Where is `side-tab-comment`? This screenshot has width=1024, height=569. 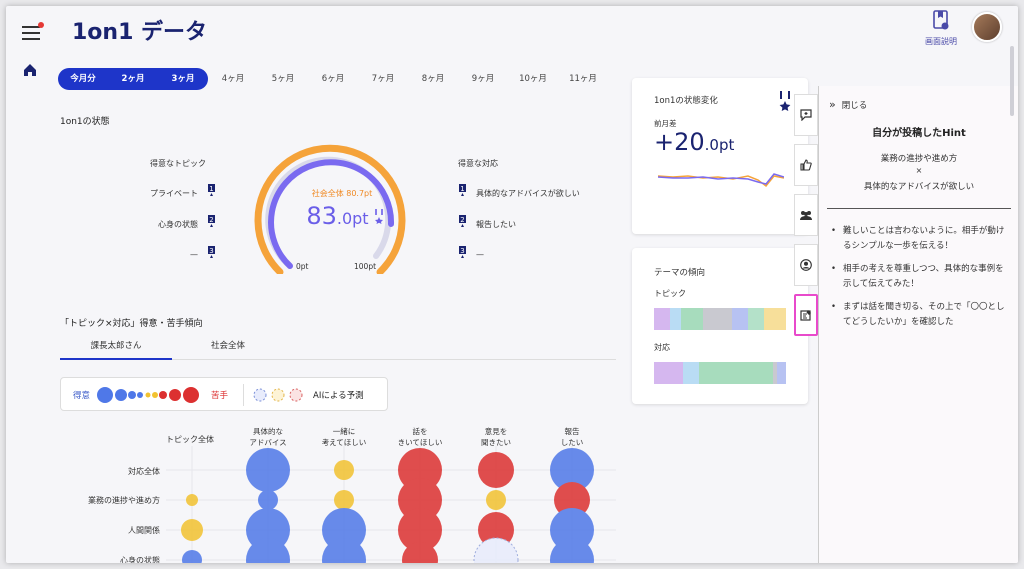
side-tab-comment is located at coordinates (806, 115).